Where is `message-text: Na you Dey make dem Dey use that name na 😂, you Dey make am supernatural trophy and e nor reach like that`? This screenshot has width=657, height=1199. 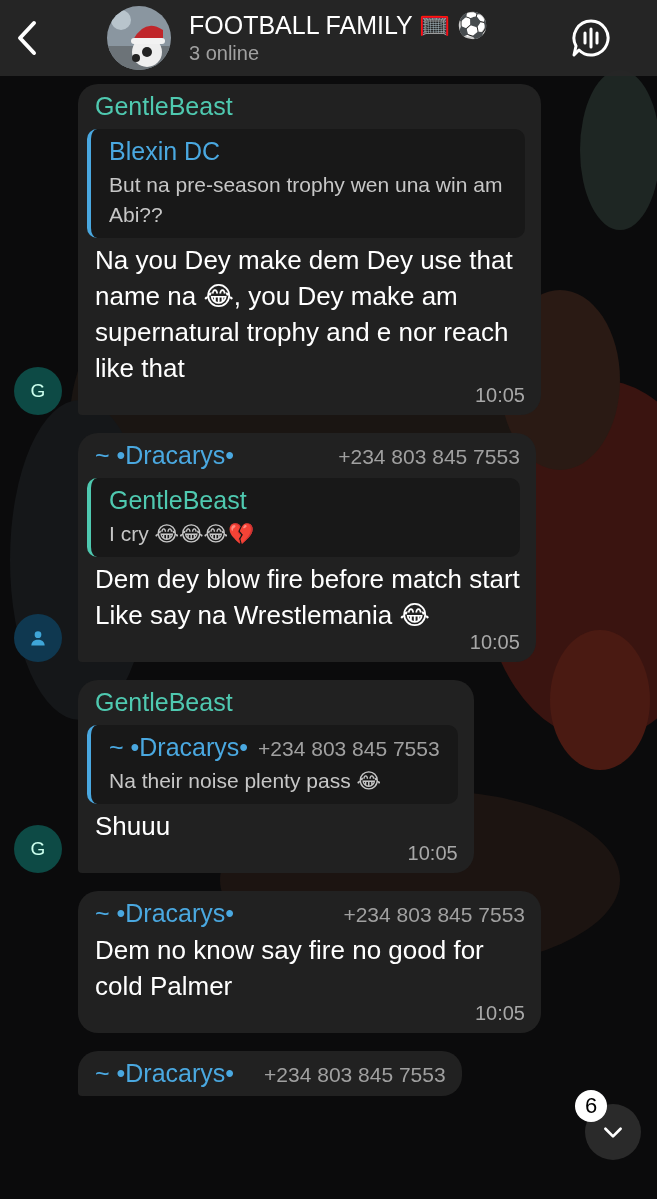
message-text: Na you Dey make dem Dey use that name na 😂, you Dey make am supernatural trophy and e nor reach like that is located at coordinates (304, 314).